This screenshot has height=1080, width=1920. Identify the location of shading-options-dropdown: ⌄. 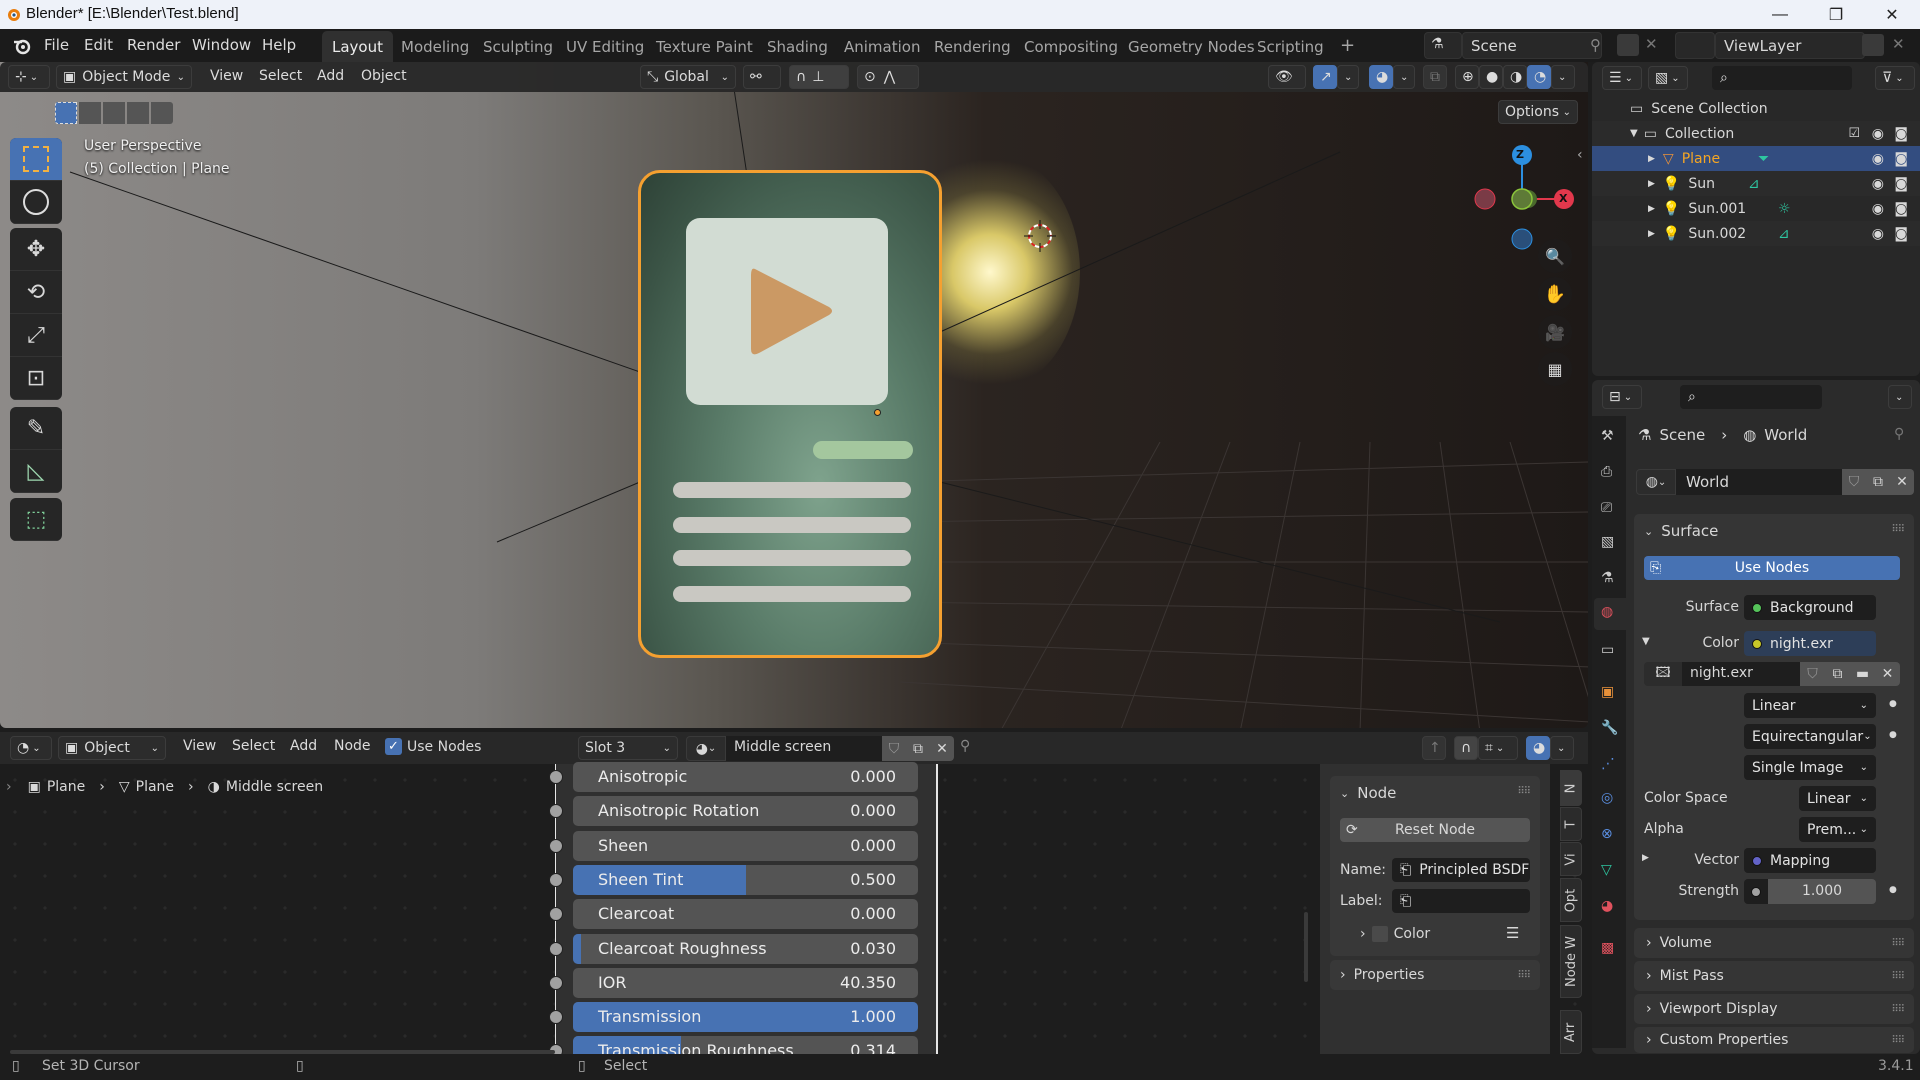
(1563, 77).